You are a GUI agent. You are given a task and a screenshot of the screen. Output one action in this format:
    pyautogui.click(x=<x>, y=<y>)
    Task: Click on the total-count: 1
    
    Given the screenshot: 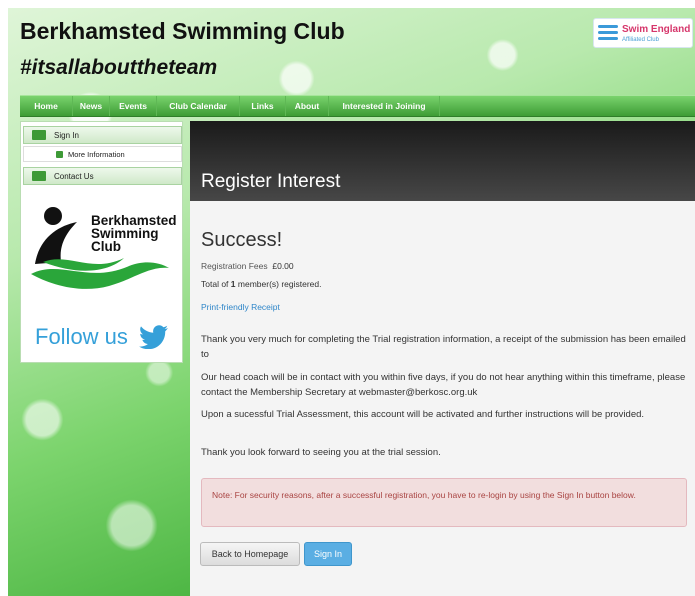 What is the action you would take?
    pyautogui.click(x=233, y=284)
    